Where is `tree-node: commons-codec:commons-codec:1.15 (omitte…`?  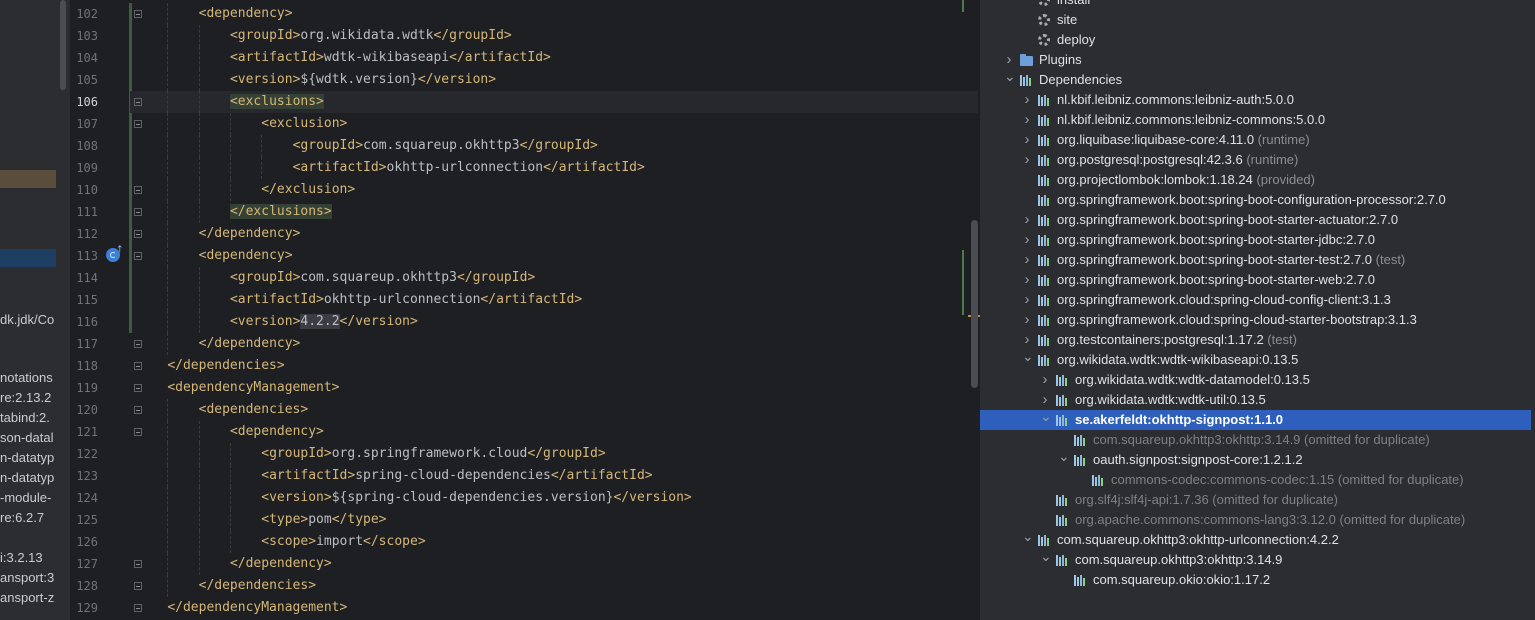 tree-node: commons-codec:commons-codec:1.15 (omitte… is located at coordinates (1255, 480).